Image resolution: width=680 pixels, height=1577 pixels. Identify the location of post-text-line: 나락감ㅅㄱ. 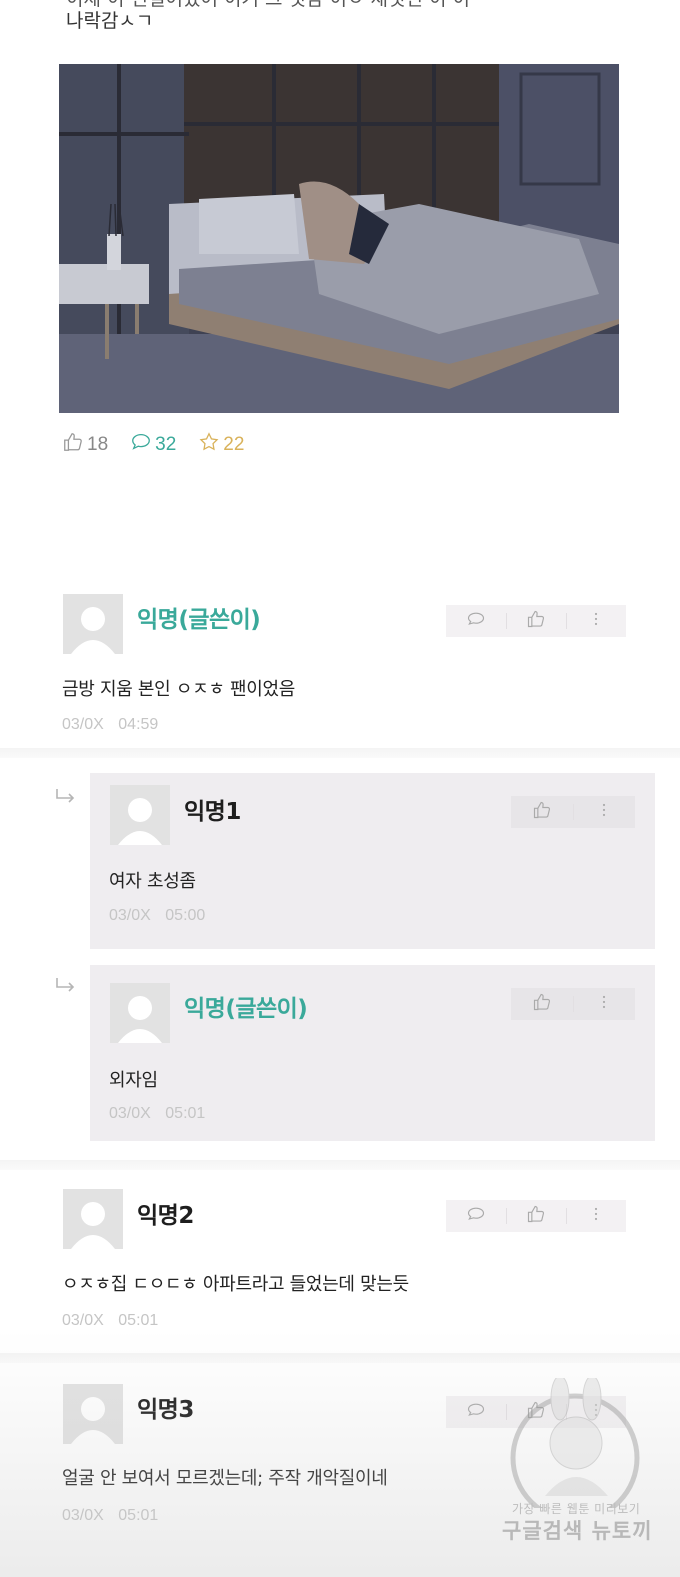
(110, 21).